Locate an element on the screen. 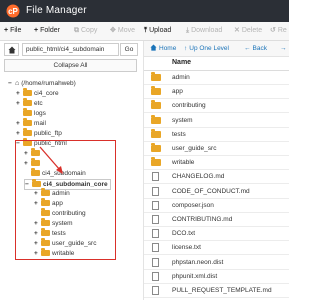 The width and height of the screenshot is (320, 300). nav-label: Up One Level is located at coordinates (209, 48).